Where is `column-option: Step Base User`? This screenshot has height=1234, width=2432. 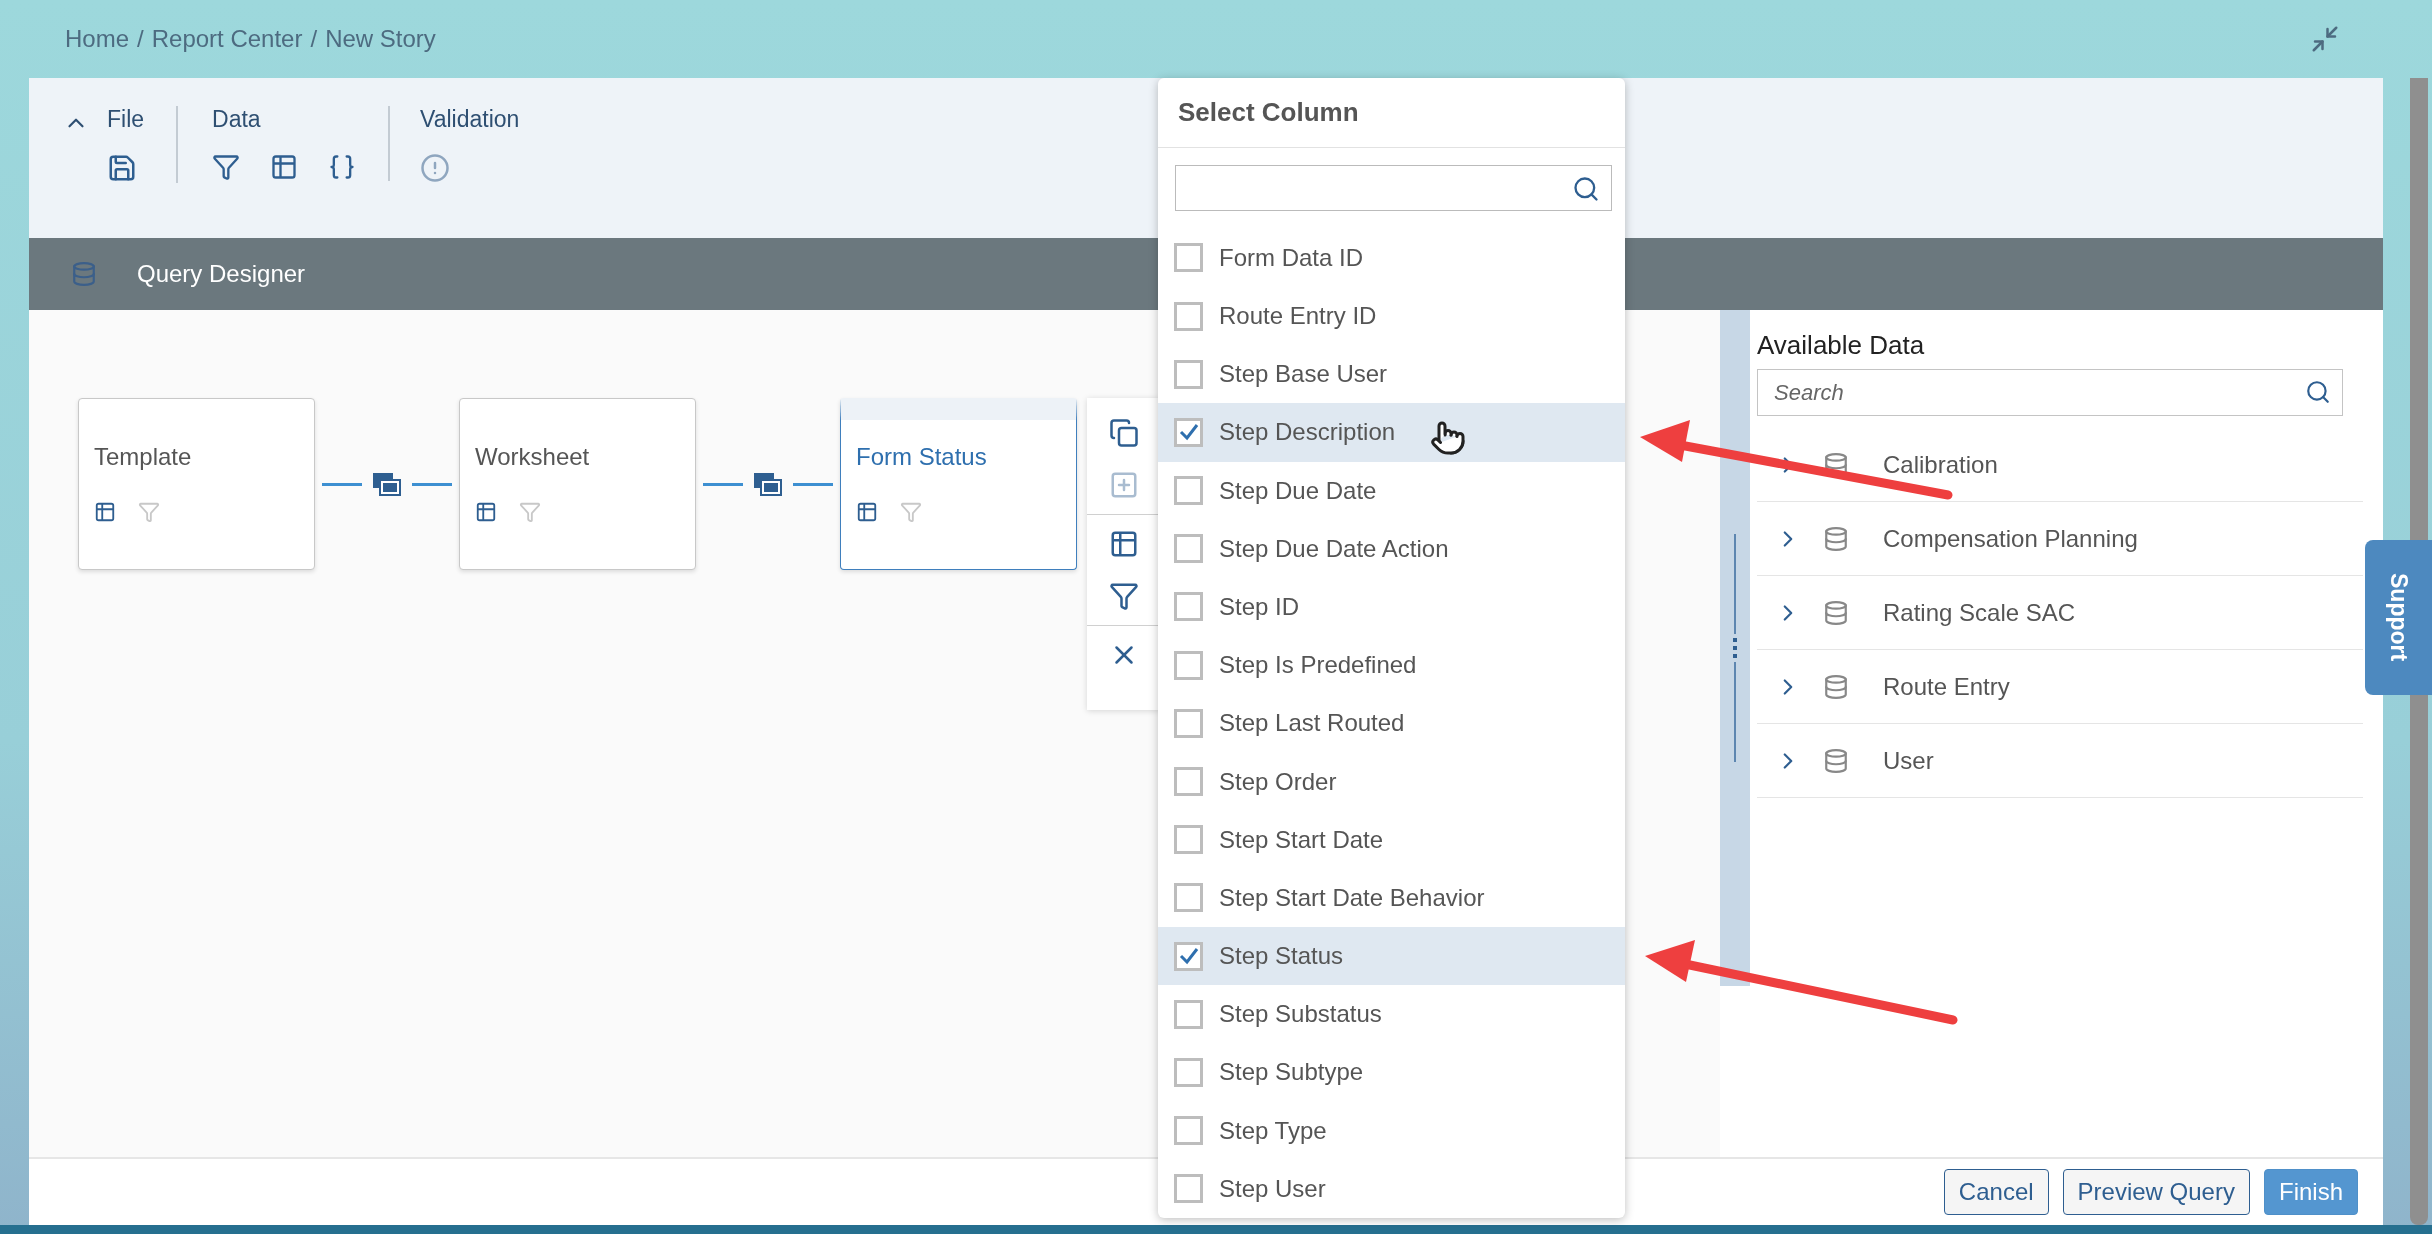
column-option: Step Base User is located at coordinates (1391, 374).